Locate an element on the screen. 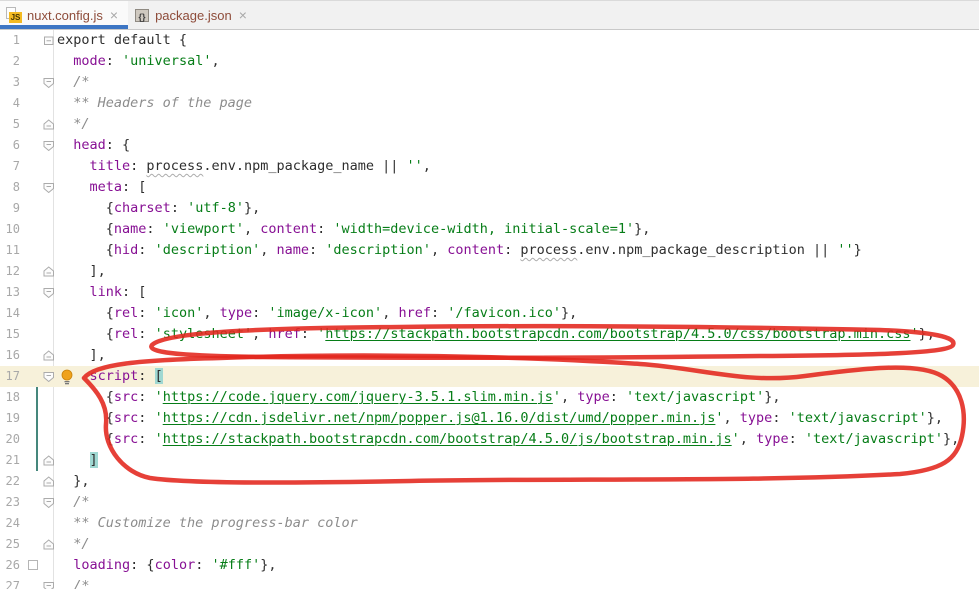 The width and height of the screenshot is (979, 589). tab-package-json: {} package.json × is located at coordinates (192, 15).